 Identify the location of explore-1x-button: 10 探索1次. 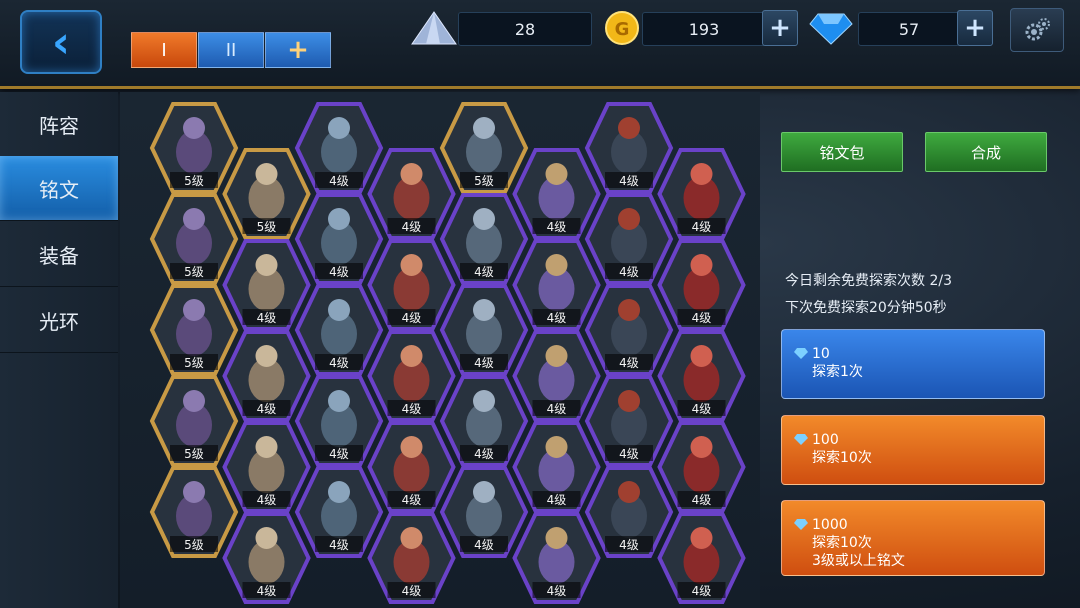
(913, 364).